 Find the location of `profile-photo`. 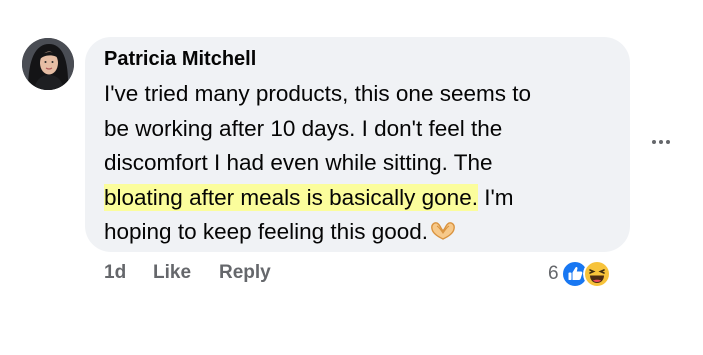

profile-photo is located at coordinates (48, 64).